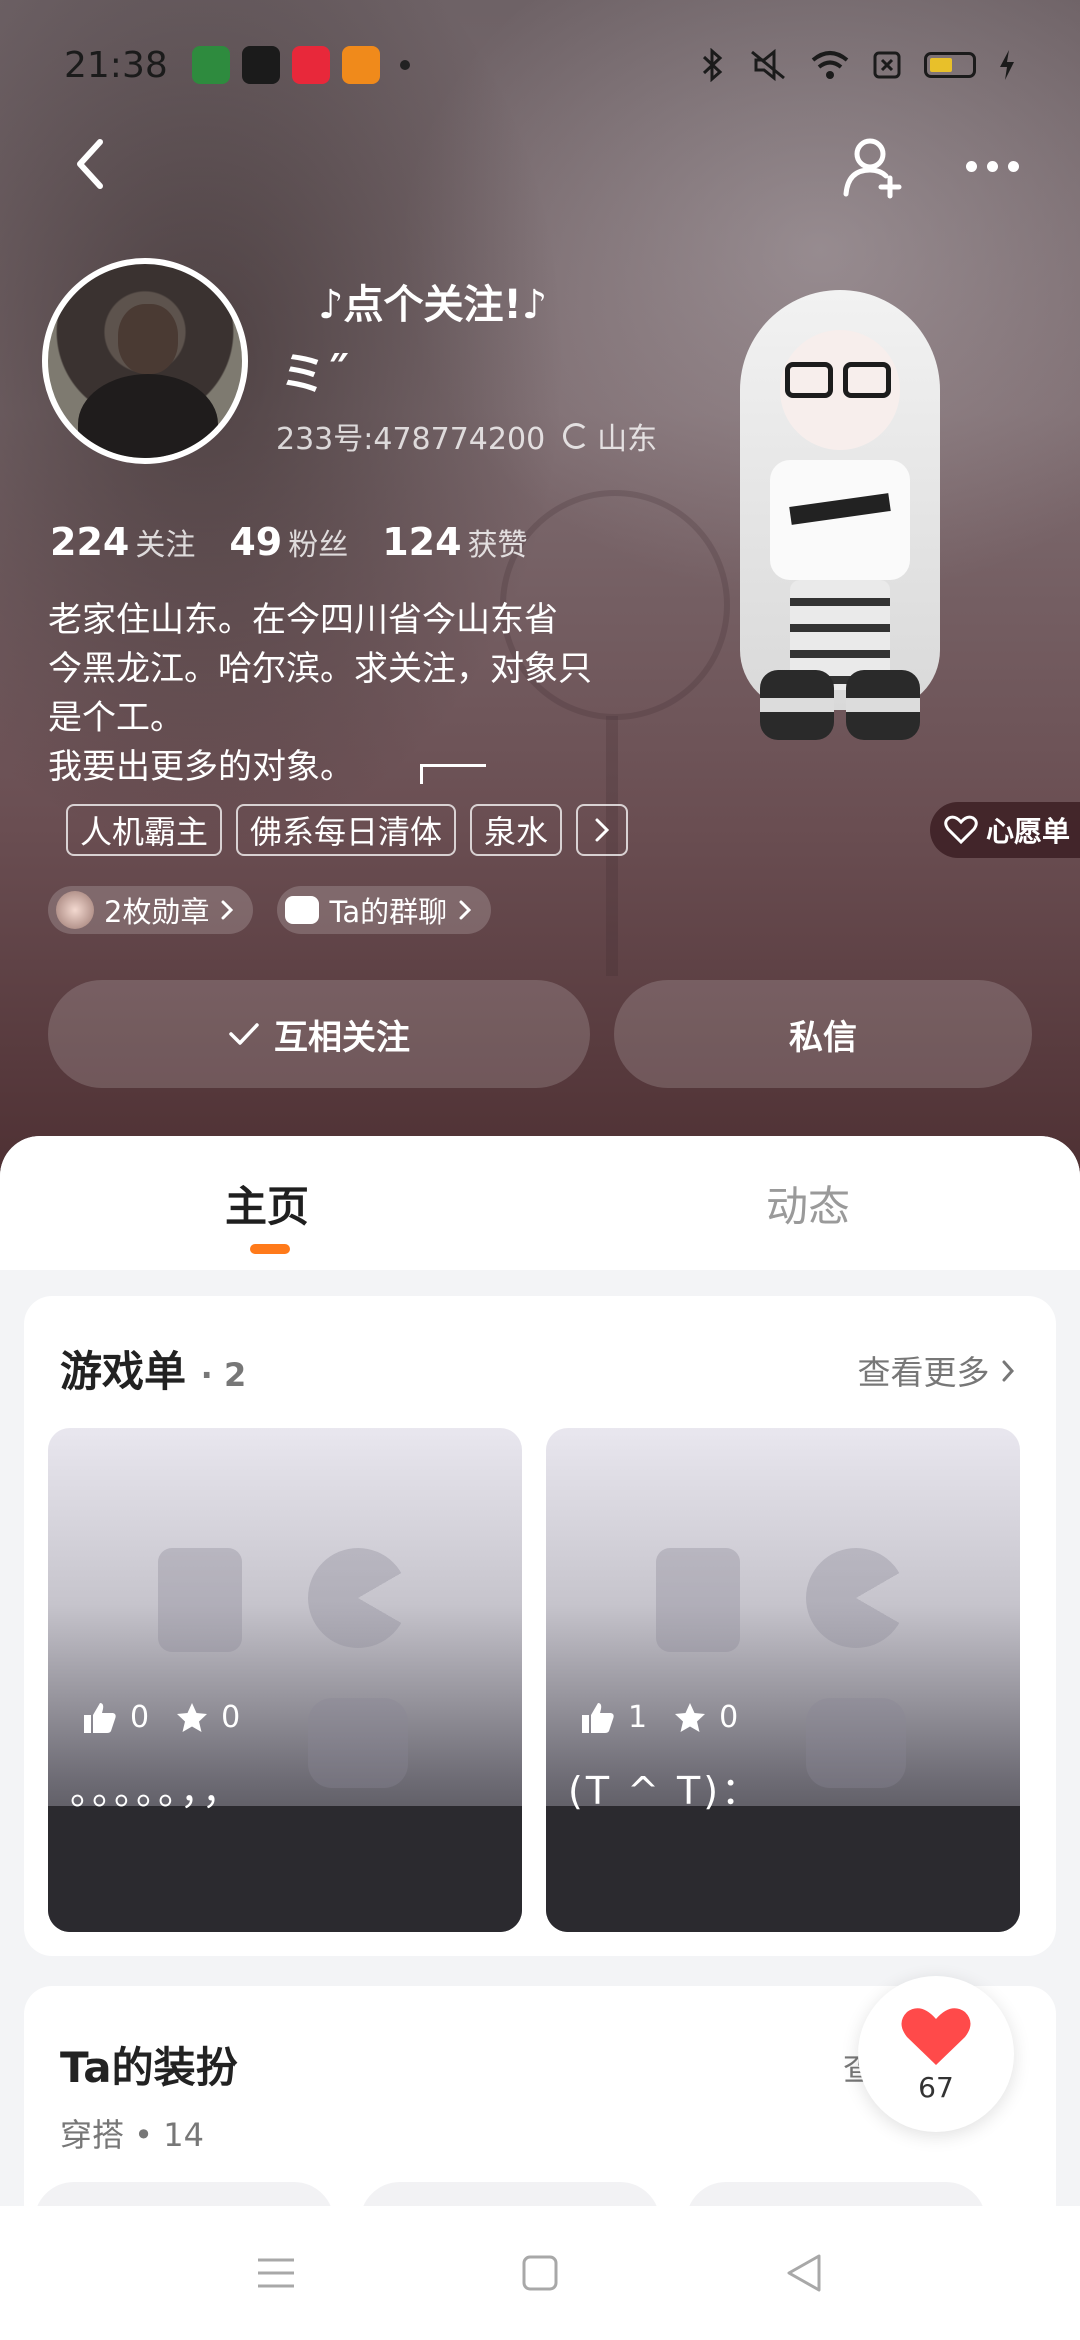 The width and height of the screenshot is (1080, 2340). What do you see at coordinates (75, 910) in the screenshot?
I see `medal-icon` at bounding box center [75, 910].